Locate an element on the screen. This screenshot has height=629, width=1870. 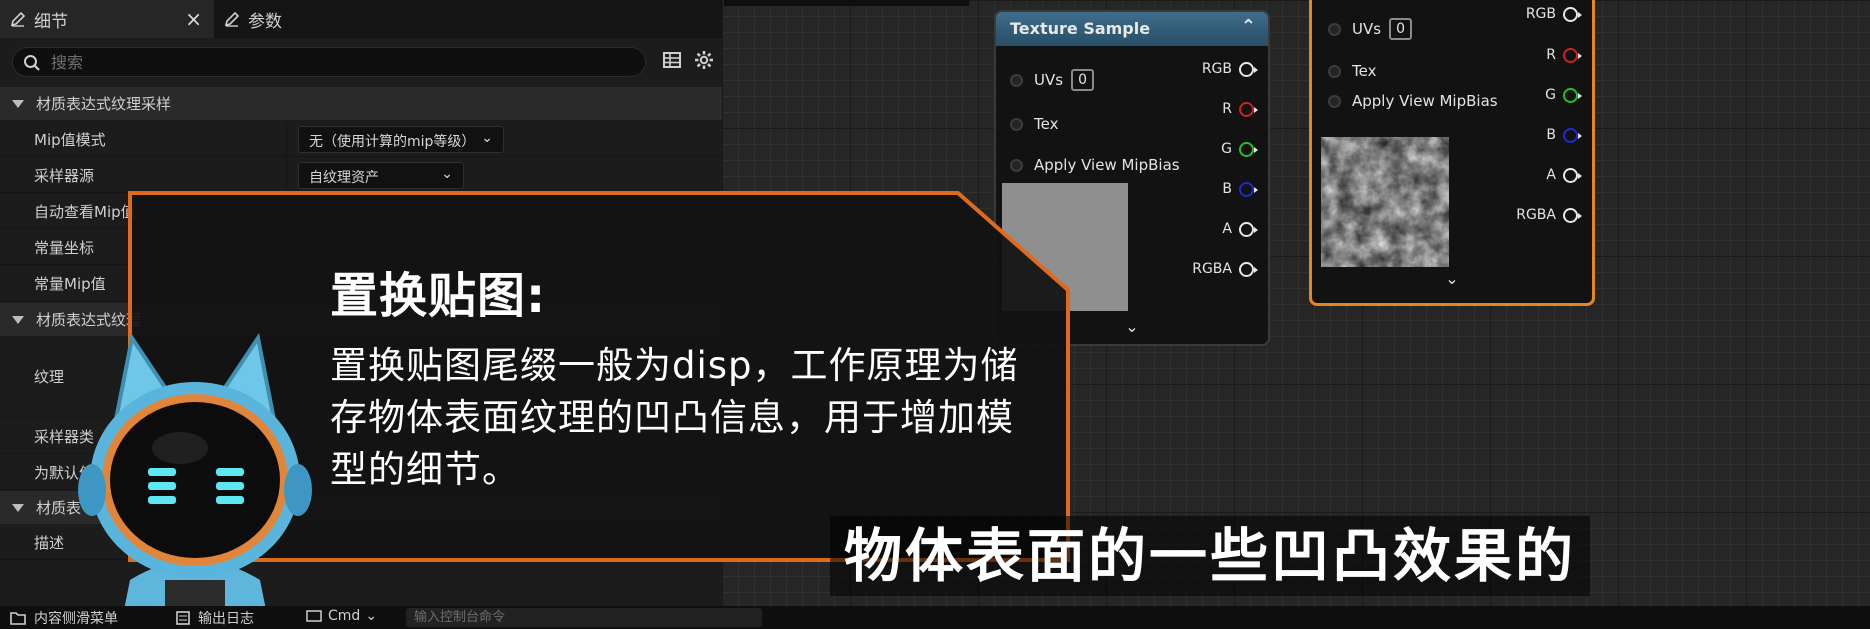
content-drawer-button: 内容侧滑菜单 is located at coordinates (64, 618).